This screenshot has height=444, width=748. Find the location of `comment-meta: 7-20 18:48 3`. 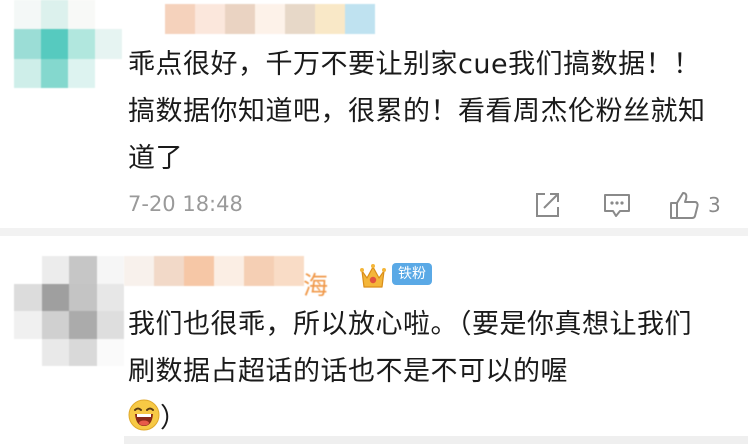

comment-meta: 7-20 18:48 3 is located at coordinates (428, 205).